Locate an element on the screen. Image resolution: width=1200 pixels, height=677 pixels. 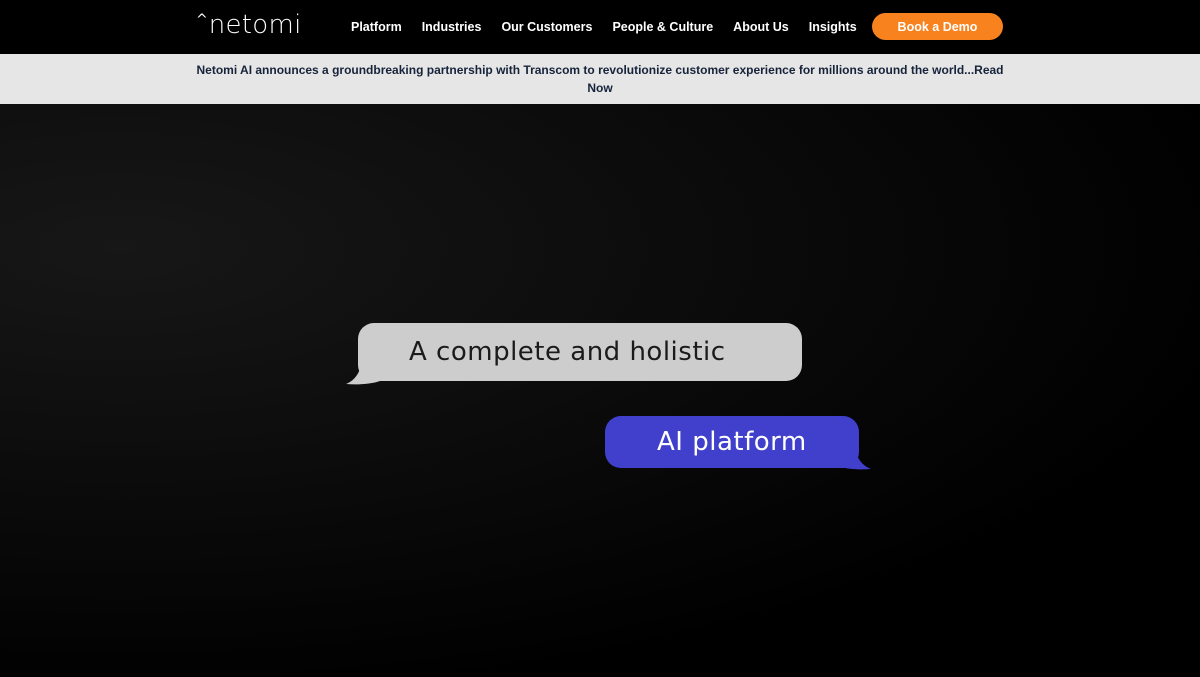
bubble-2-text: AI platform is located at coordinates (732, 442).